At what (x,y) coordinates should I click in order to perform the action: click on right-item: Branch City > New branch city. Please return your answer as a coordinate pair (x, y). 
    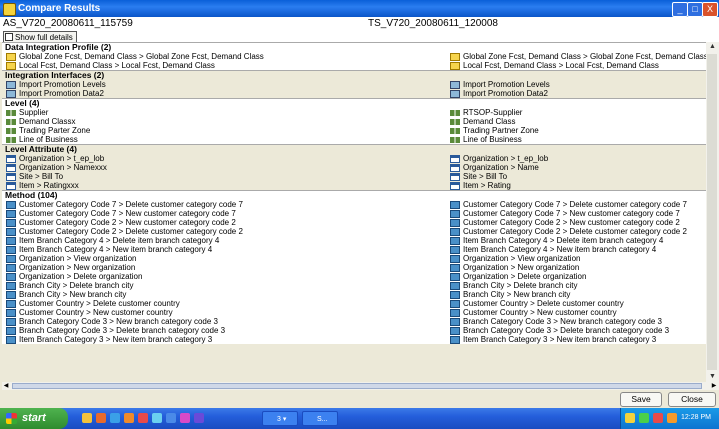
    Looking at the image, I should click on (578, 294).